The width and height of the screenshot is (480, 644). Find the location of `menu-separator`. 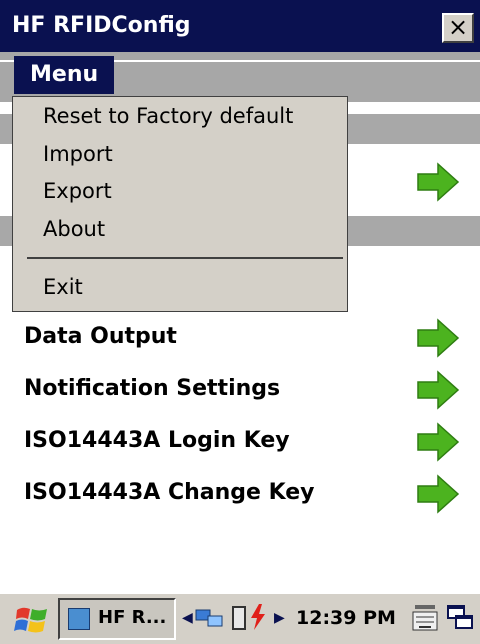

menu-separator is located at coordinates (185, 258).